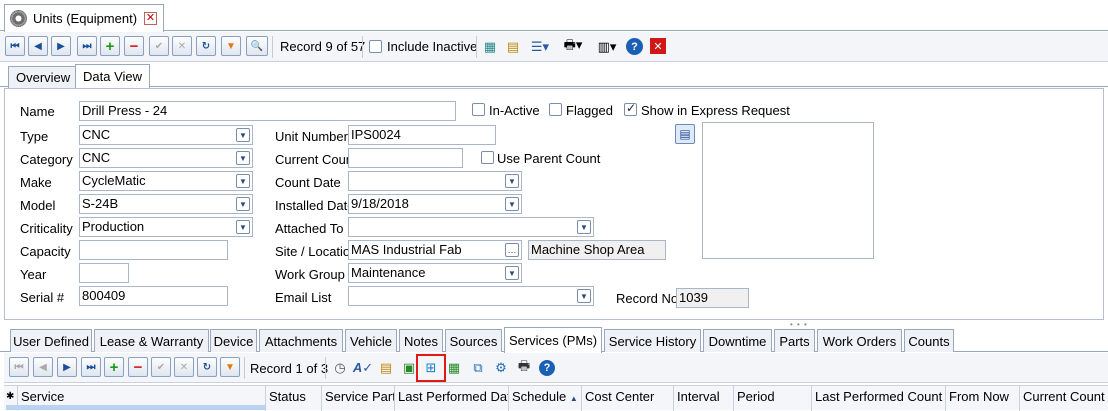  Describe the element at coordinates (487, 157) in the screenshot. I see `use-parent-count-checkbox` at that location.